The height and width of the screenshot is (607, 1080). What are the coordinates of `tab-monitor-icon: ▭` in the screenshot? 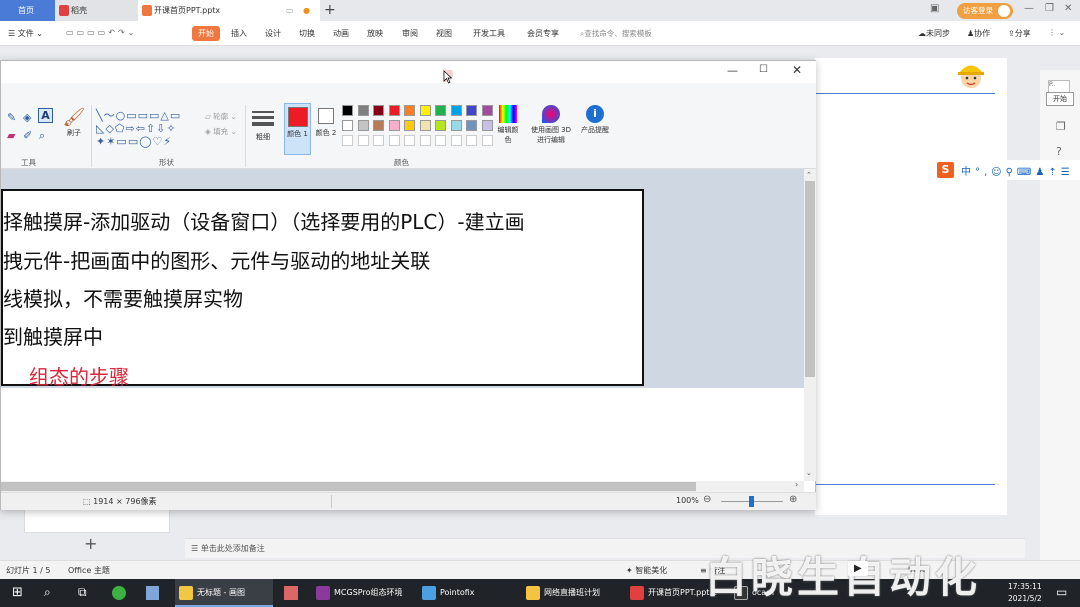 It's located at (290, 10).